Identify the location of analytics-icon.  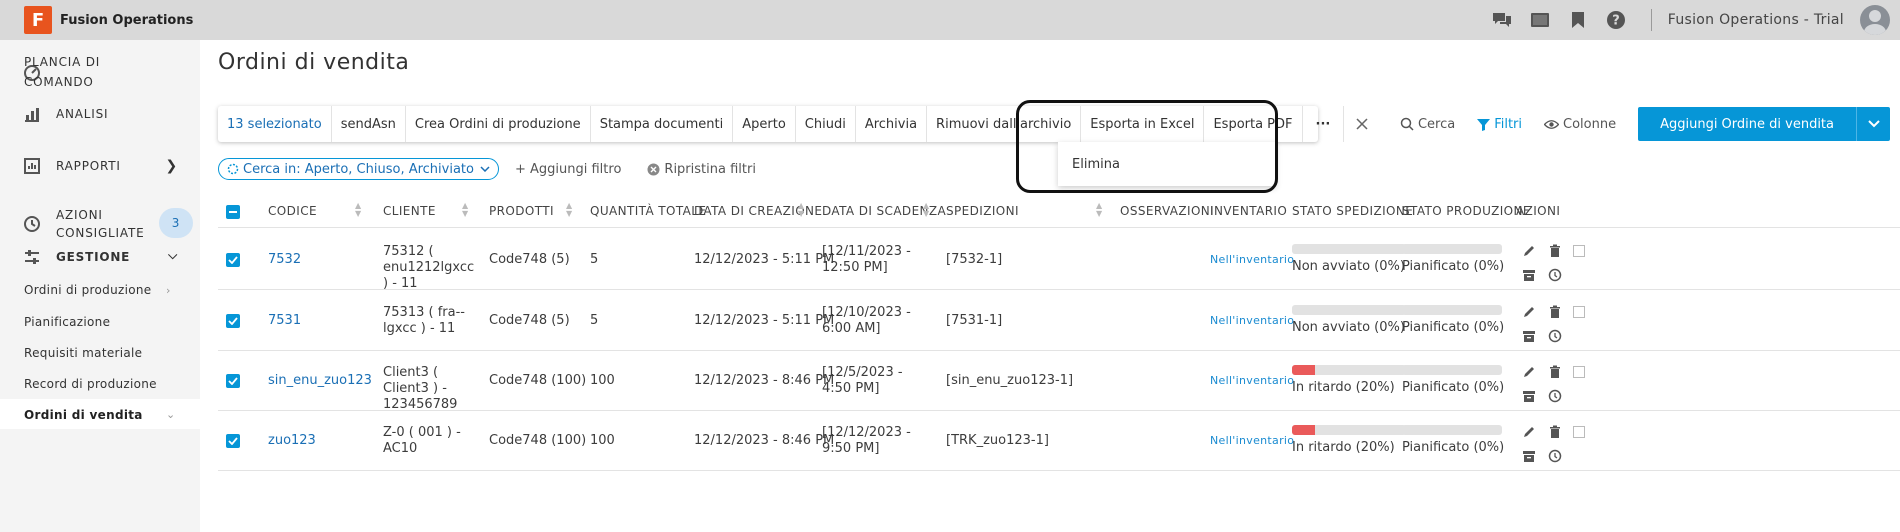
(32, 115).